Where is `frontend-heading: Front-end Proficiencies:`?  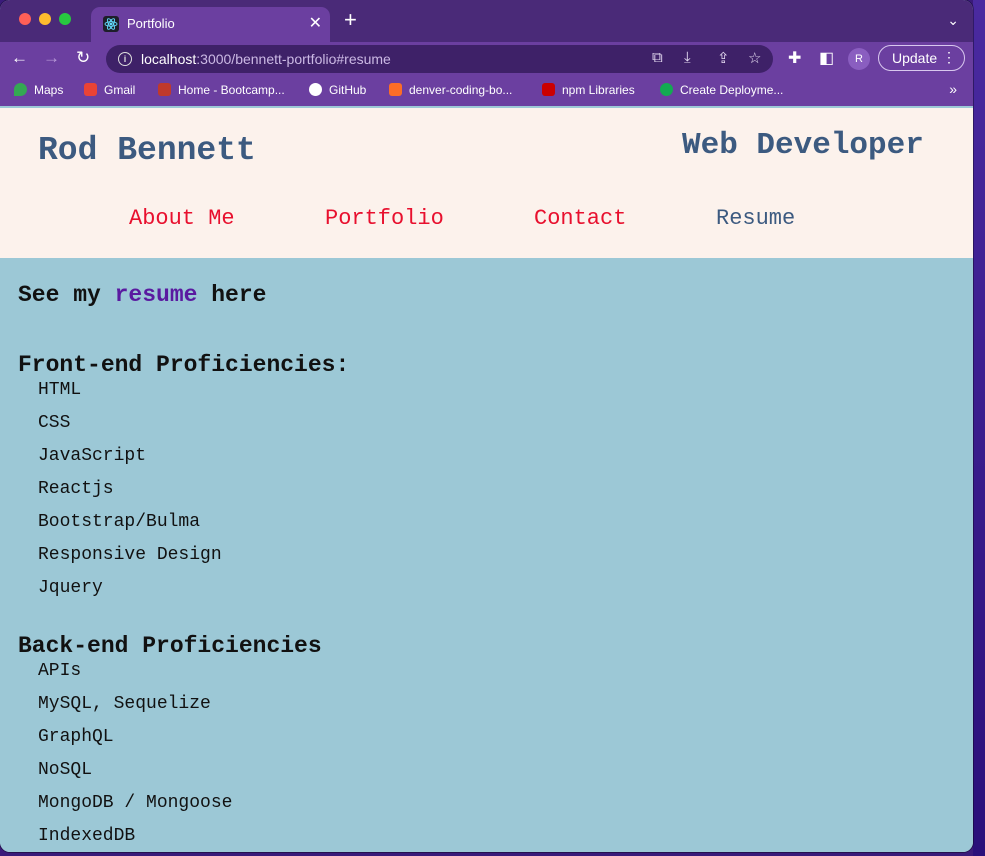
frontend-heading: Front-end Proficiencies: is located at coordinates (184, 365).